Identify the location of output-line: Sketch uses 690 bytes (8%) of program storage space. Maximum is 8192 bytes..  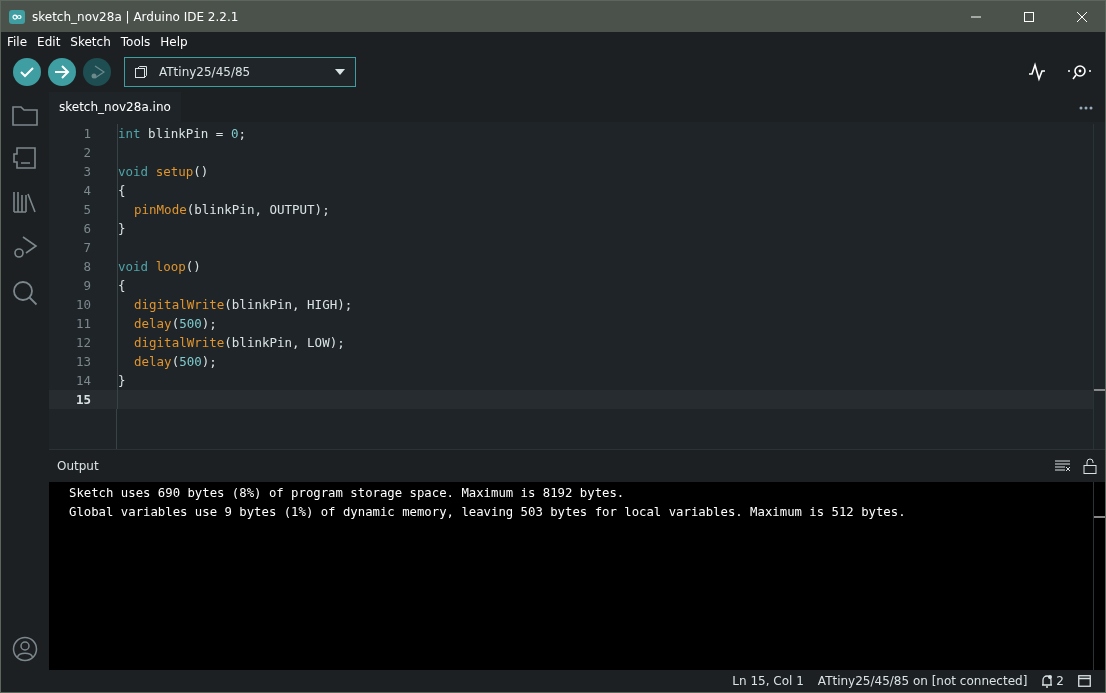
(347, 493).